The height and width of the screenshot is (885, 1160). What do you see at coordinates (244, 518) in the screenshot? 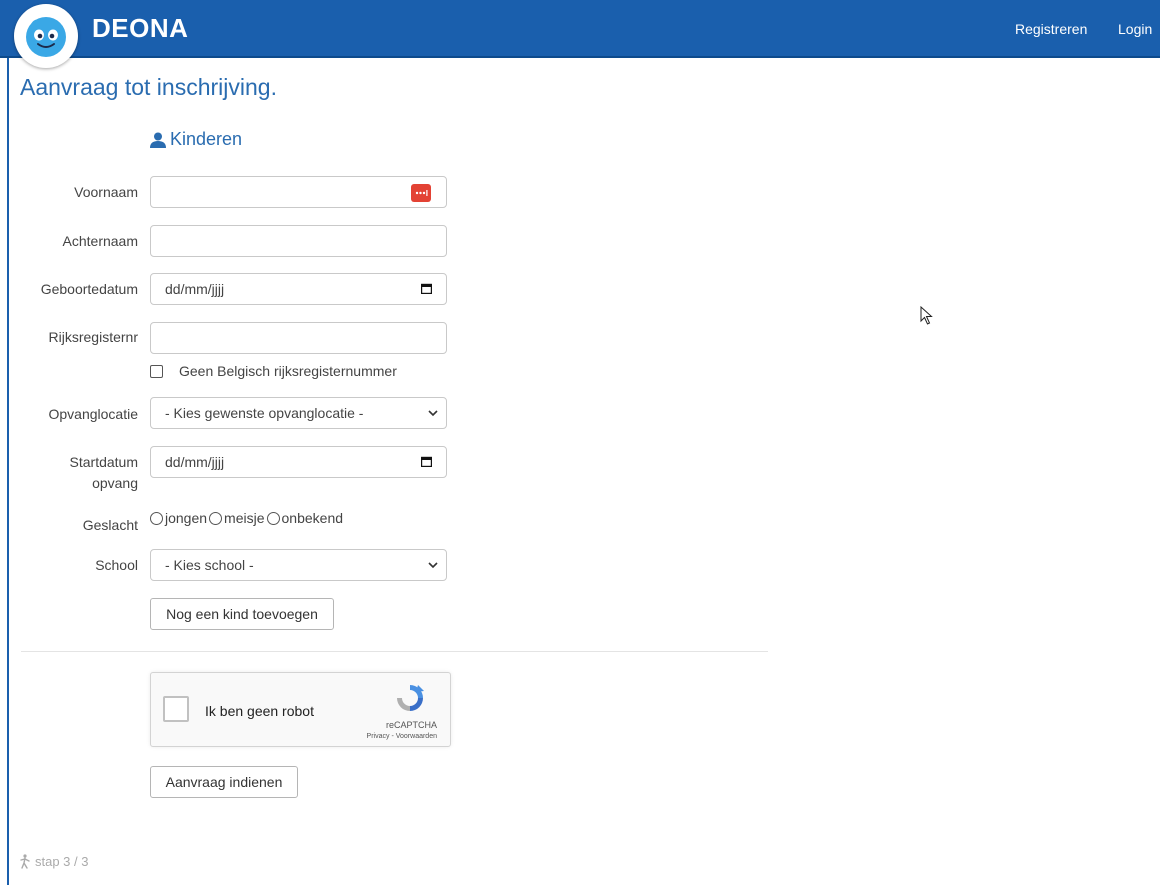
I see `radio-meisje-label: meisje` at bounding box center [244, 518].